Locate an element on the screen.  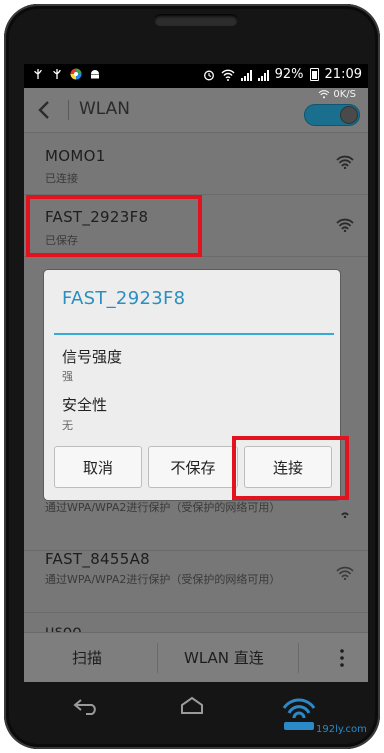
back-arrow-icon is located at coordinates (45, 110).